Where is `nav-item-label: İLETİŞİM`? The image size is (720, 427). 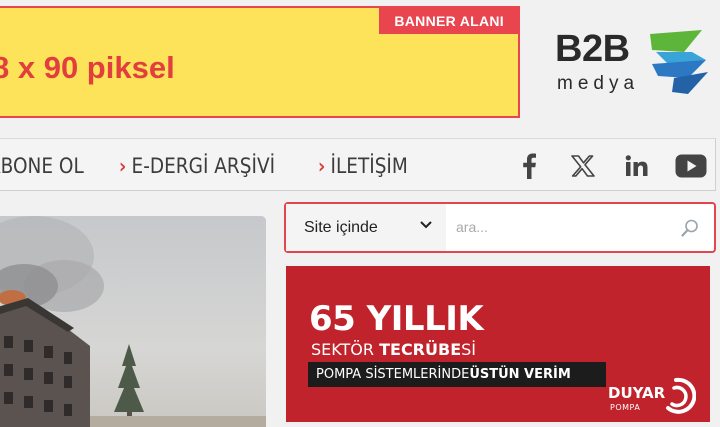 nav-item-label: İLETİŞİM is located at coordinates (369, 165).